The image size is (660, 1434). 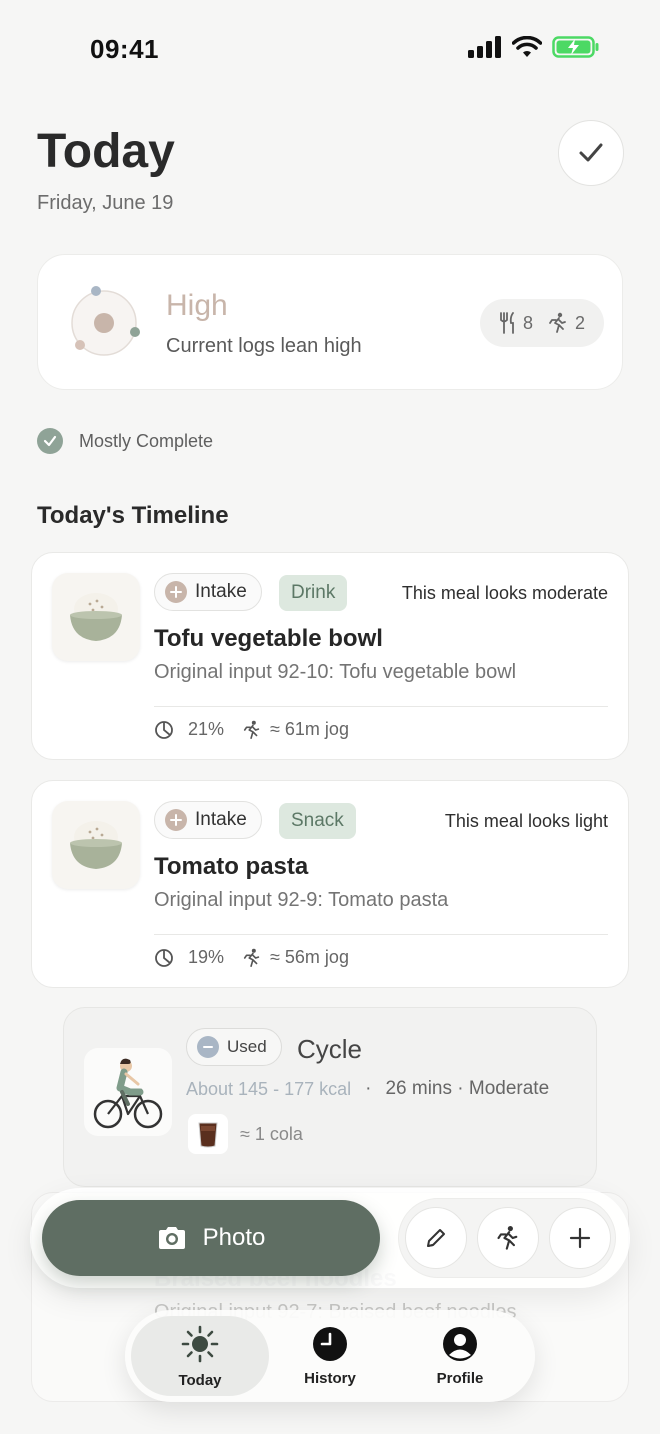 What do you see at coordinates (105, 321) in the screenshot?
I see `orbit-indicator-icon` at bounding box center [105, 321].